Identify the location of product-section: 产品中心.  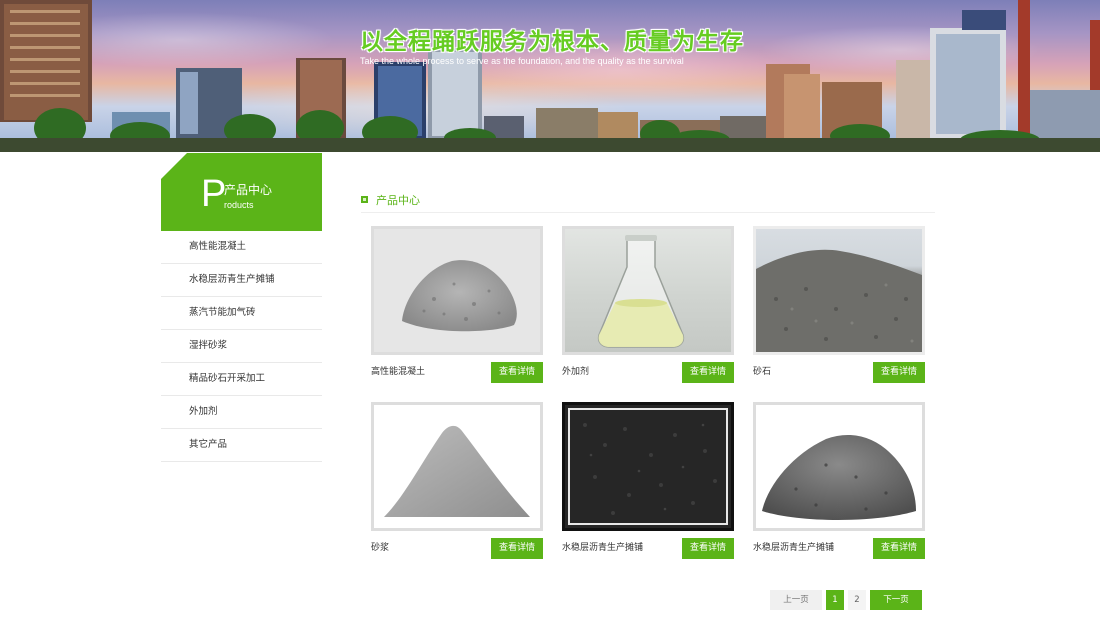
(648, 201).